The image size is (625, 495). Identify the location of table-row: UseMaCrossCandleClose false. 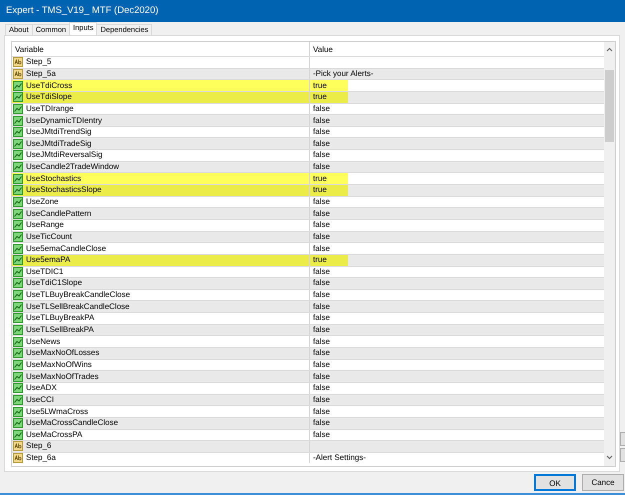
(308, 422).